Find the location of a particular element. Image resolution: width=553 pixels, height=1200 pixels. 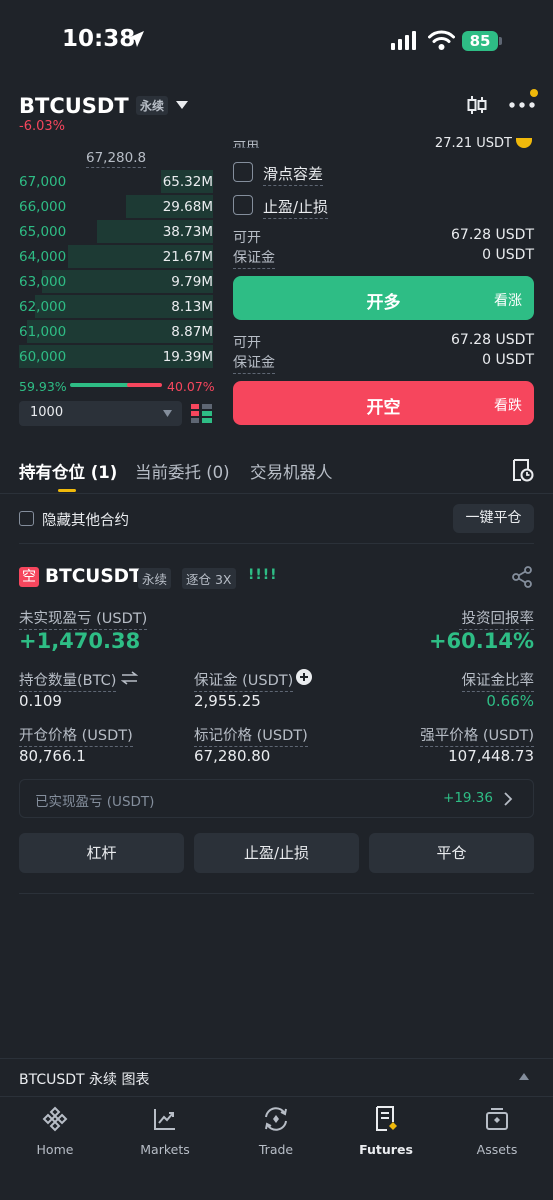

nav-assets: Assets is located at coordinates (497, 1135).